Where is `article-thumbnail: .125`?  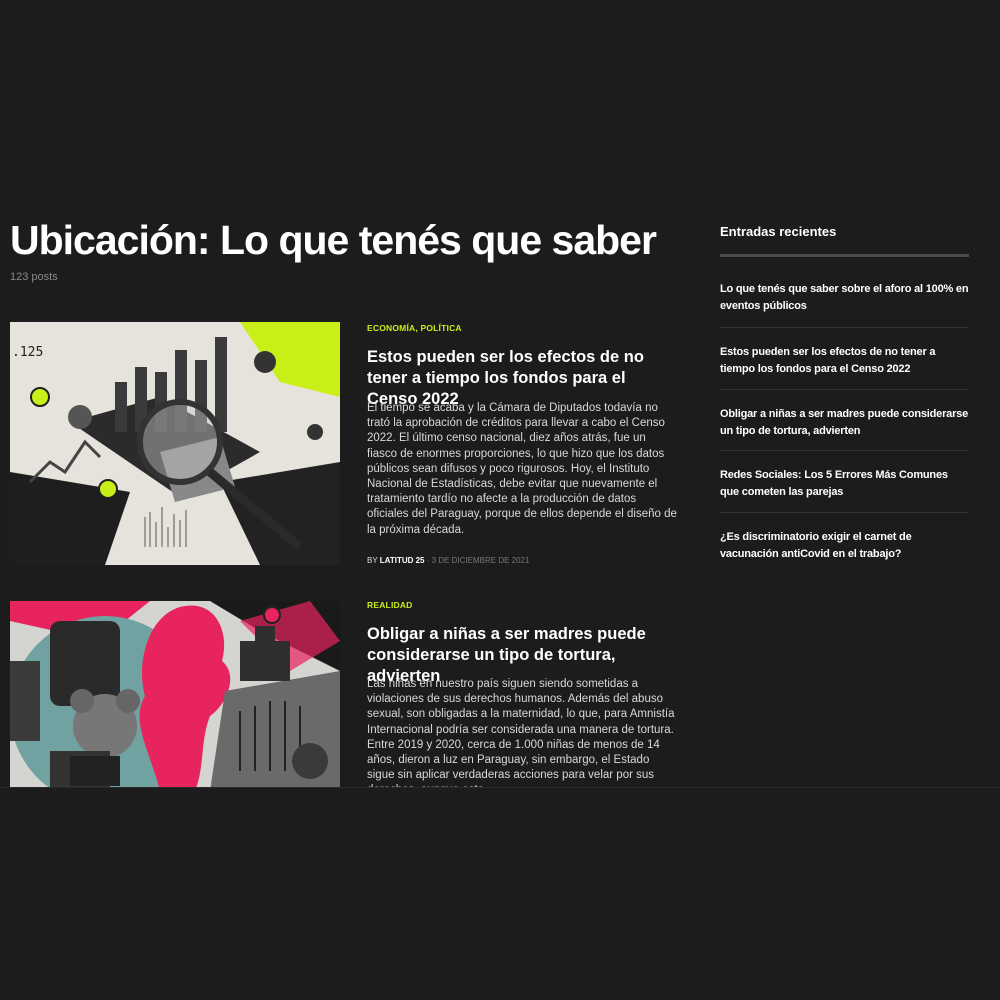
article-thumbnail: .125 is located at coordinates (175, 443).